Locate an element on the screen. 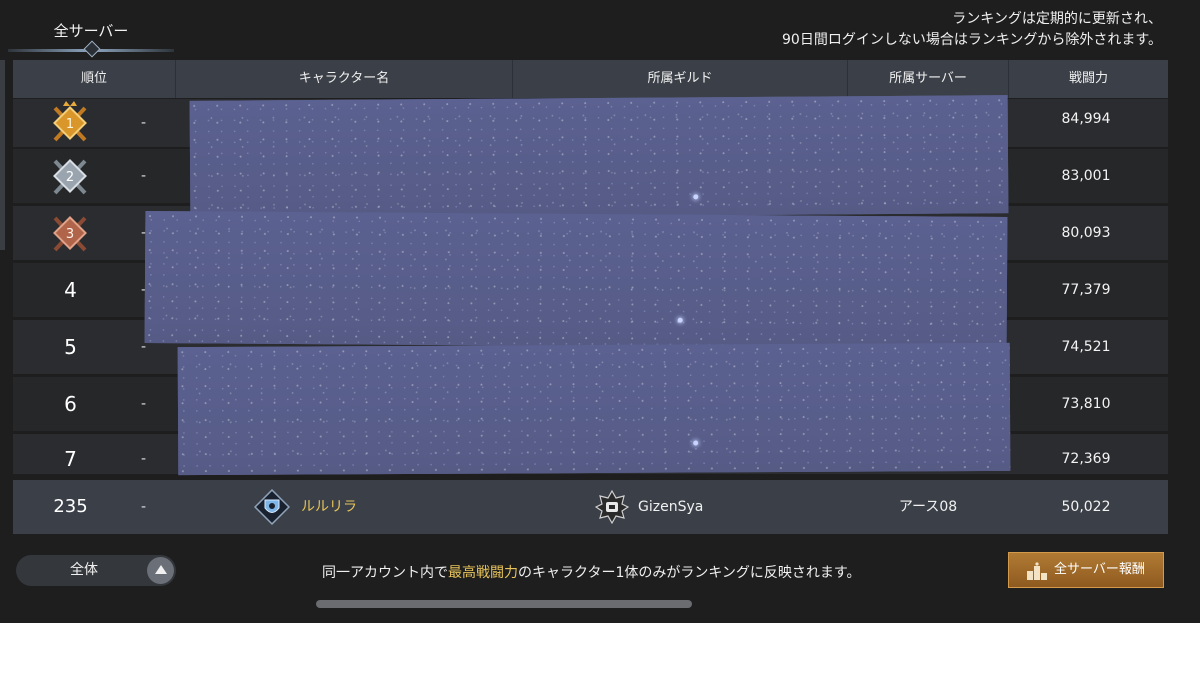 The width and height of the screenshot is (1200, 675). row-power: 84,994 is located at coordinates (1086, 119).